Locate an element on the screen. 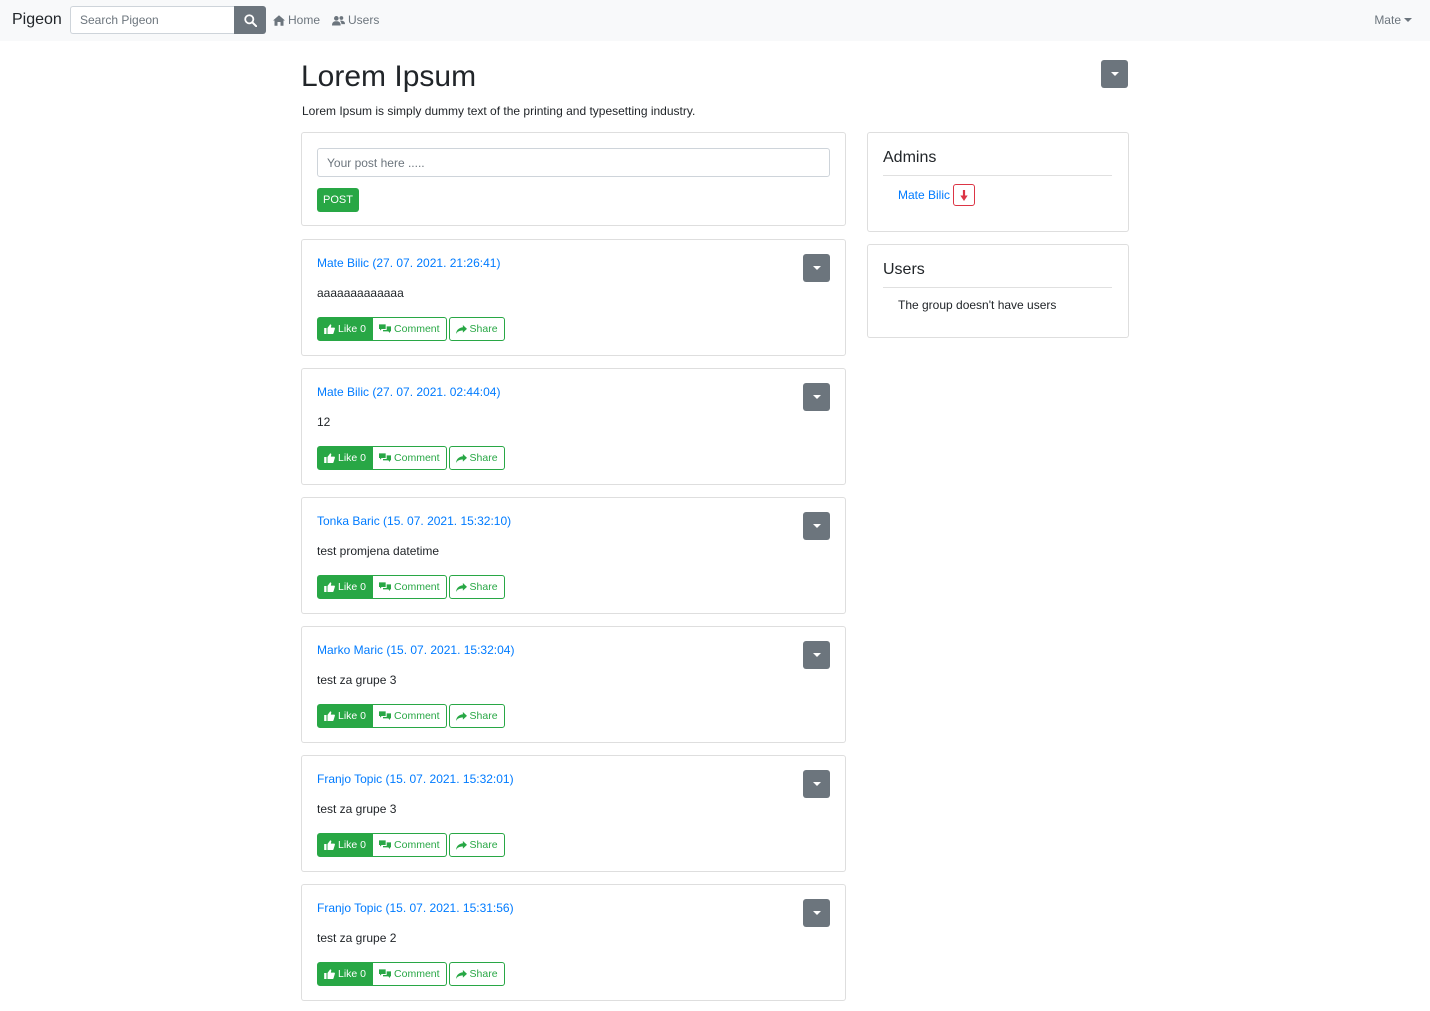 This screenshot has width=1430, height=1011. post-body: test za grupe 3 is located at coordinates (357, 680).